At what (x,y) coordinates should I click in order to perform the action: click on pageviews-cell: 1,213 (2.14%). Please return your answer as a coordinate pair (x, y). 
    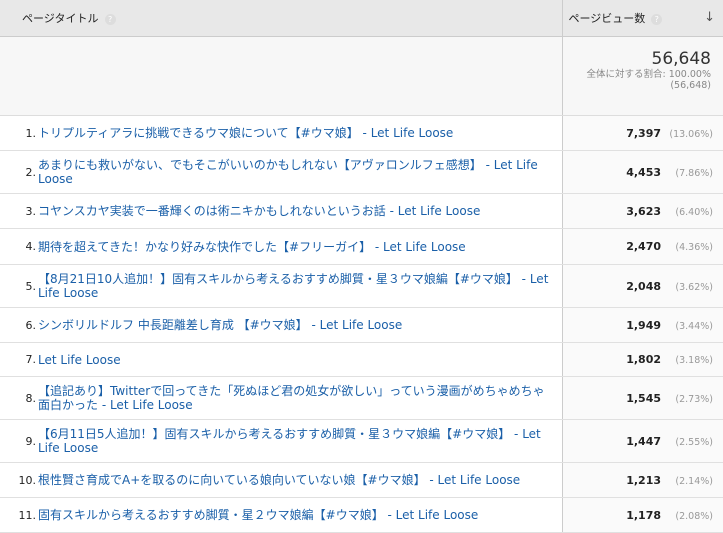
    Looking at the image, I should click on (642, 480).